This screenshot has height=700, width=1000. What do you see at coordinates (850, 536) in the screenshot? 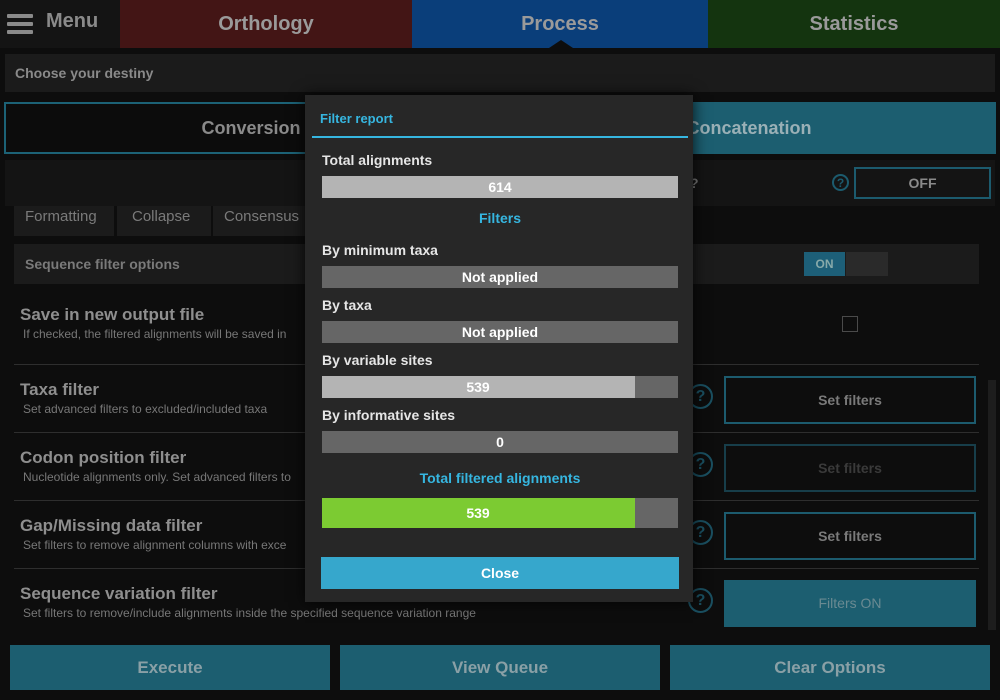
I see `gap-set-filters-button: Set filters` at bounding box center [850, 536].